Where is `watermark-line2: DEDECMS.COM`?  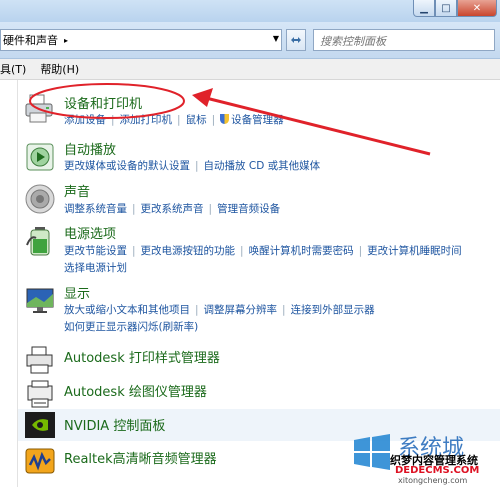 watermark-line2: DEDECMS.COM is located at coordinates (437, 470).